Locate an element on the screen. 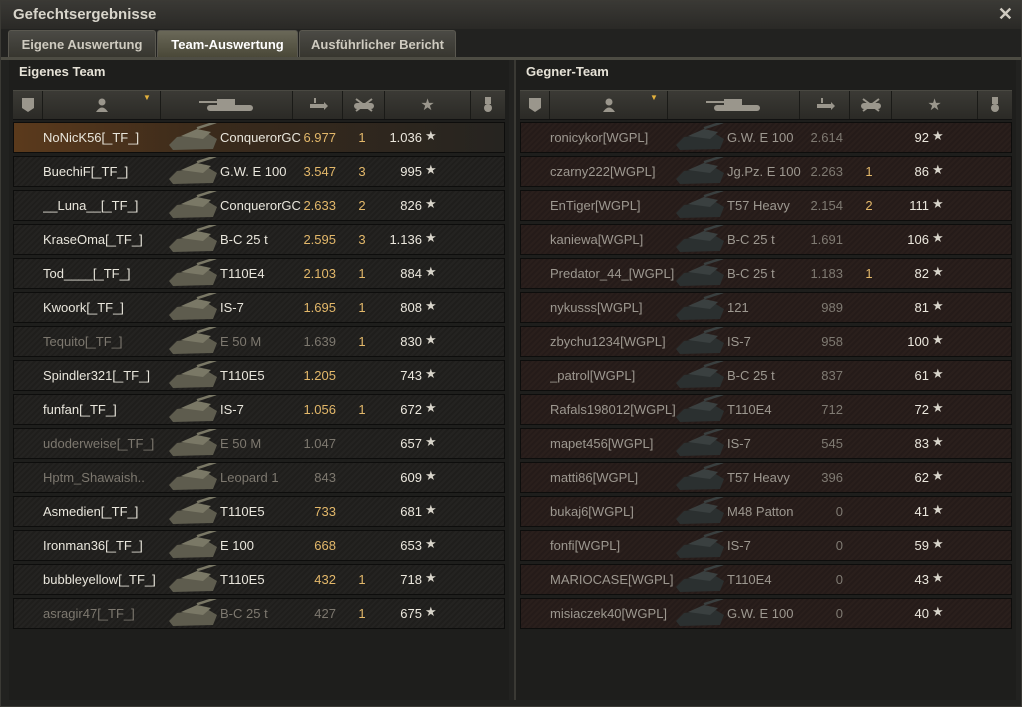  own-team-header: ▼ ★ is located at coordinates (259, 105).